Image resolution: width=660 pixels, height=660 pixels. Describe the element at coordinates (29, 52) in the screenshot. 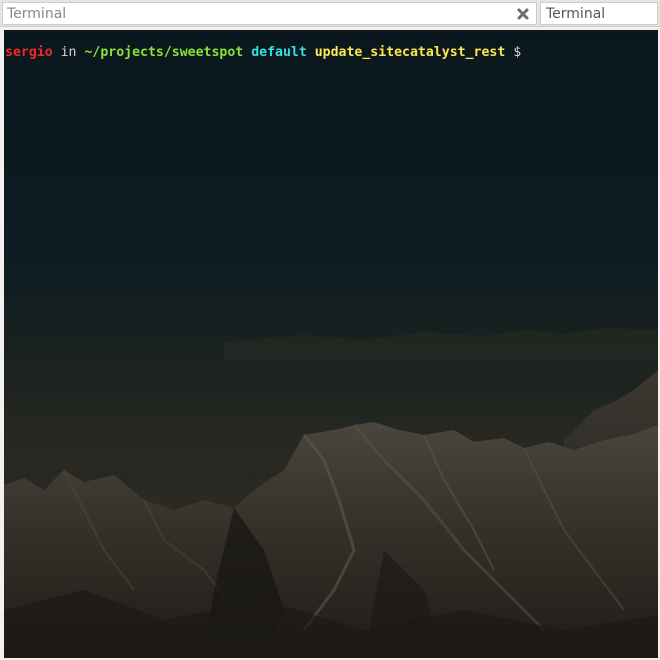

I see `prompt-user: sergio` at that location.